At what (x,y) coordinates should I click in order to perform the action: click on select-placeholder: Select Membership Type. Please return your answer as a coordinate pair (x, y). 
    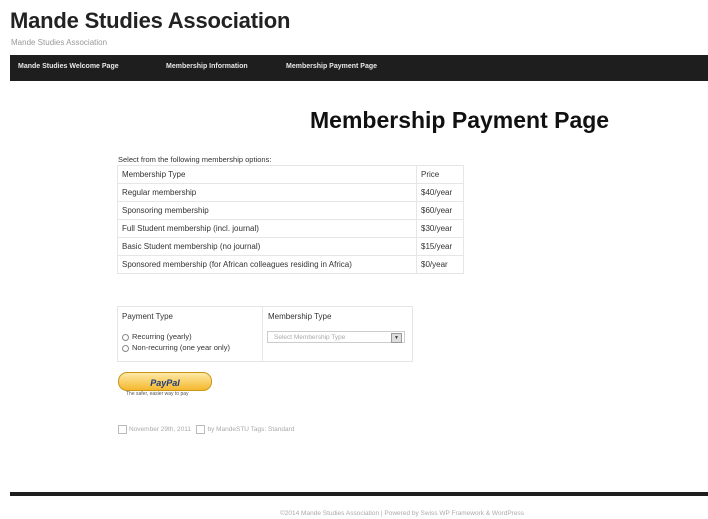
    Looking at the image, I should click on (310, 337).